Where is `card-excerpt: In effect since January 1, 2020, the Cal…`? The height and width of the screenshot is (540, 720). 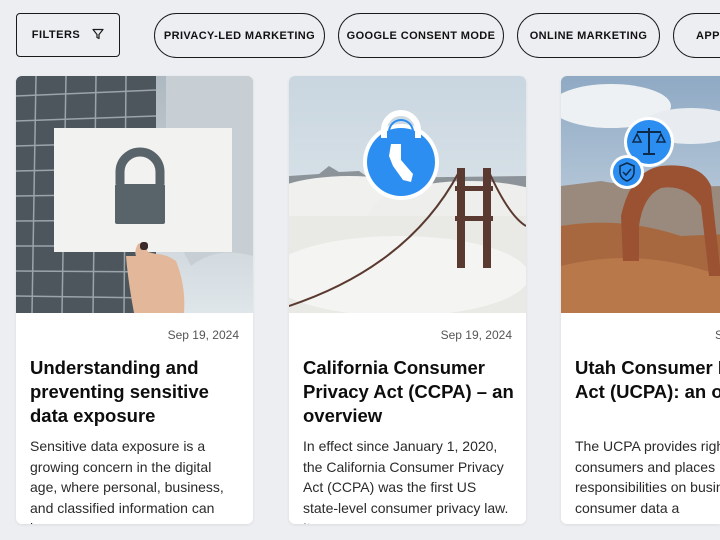 card-excerpt: In effect since January 1, 2020, the Cal… is located at coordinates (406, 481).